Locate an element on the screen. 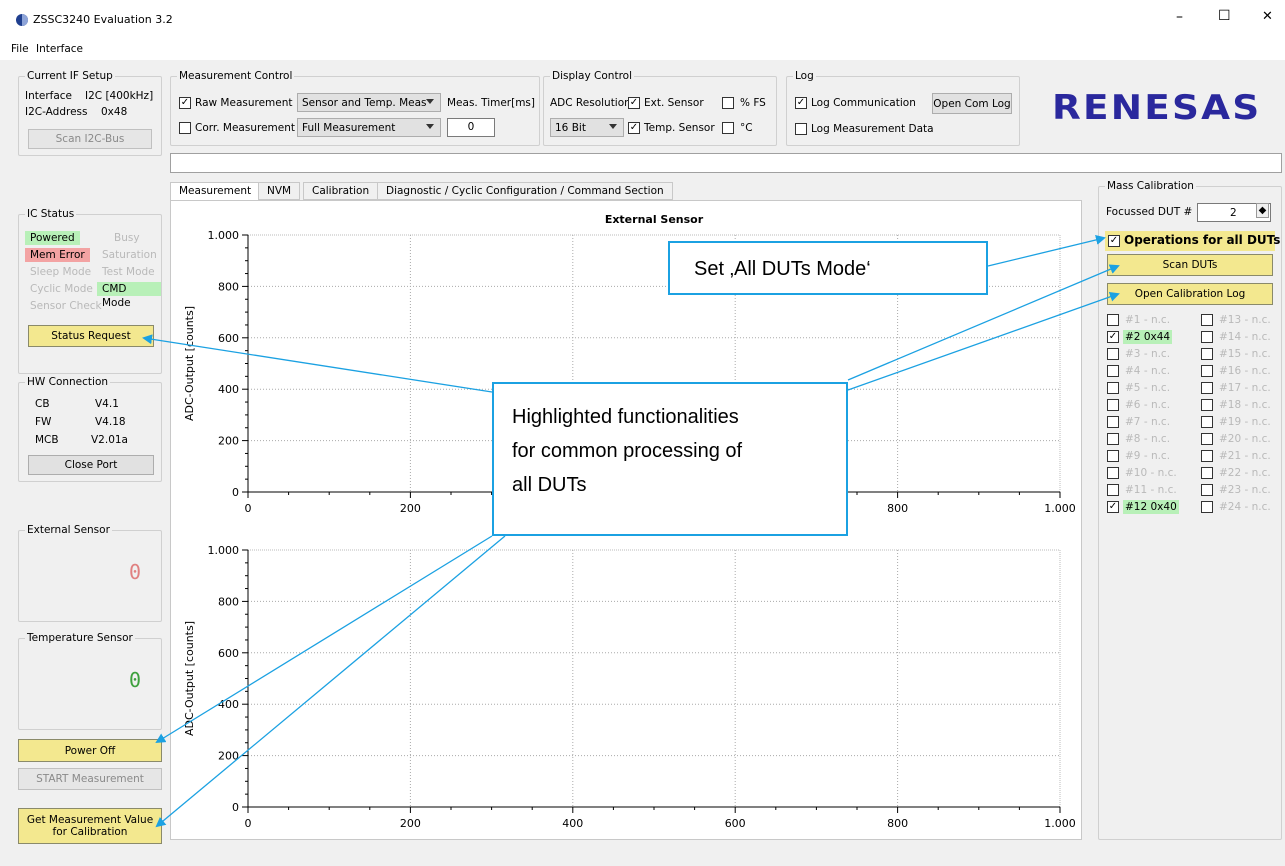 The width and height of the screenshot is (1285, 866). menu-interface: Interface is located at coordinates (59, 49).